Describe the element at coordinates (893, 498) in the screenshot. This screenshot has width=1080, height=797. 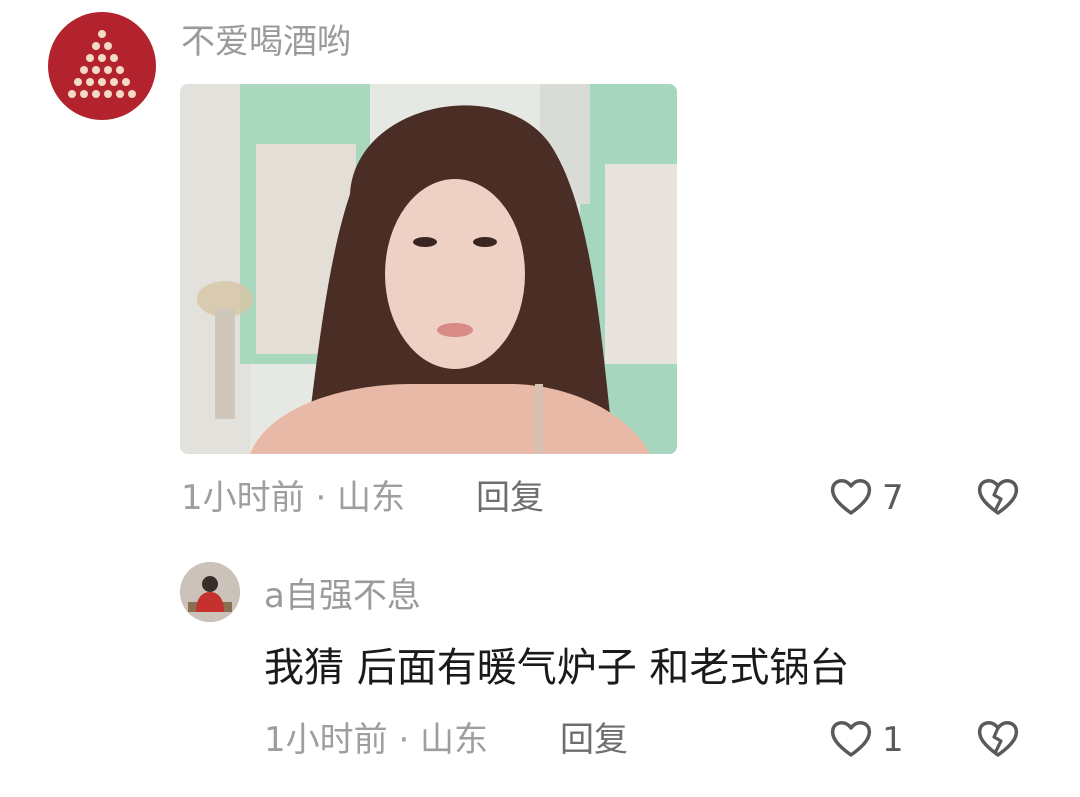
I see `like-count: 7` at that location.